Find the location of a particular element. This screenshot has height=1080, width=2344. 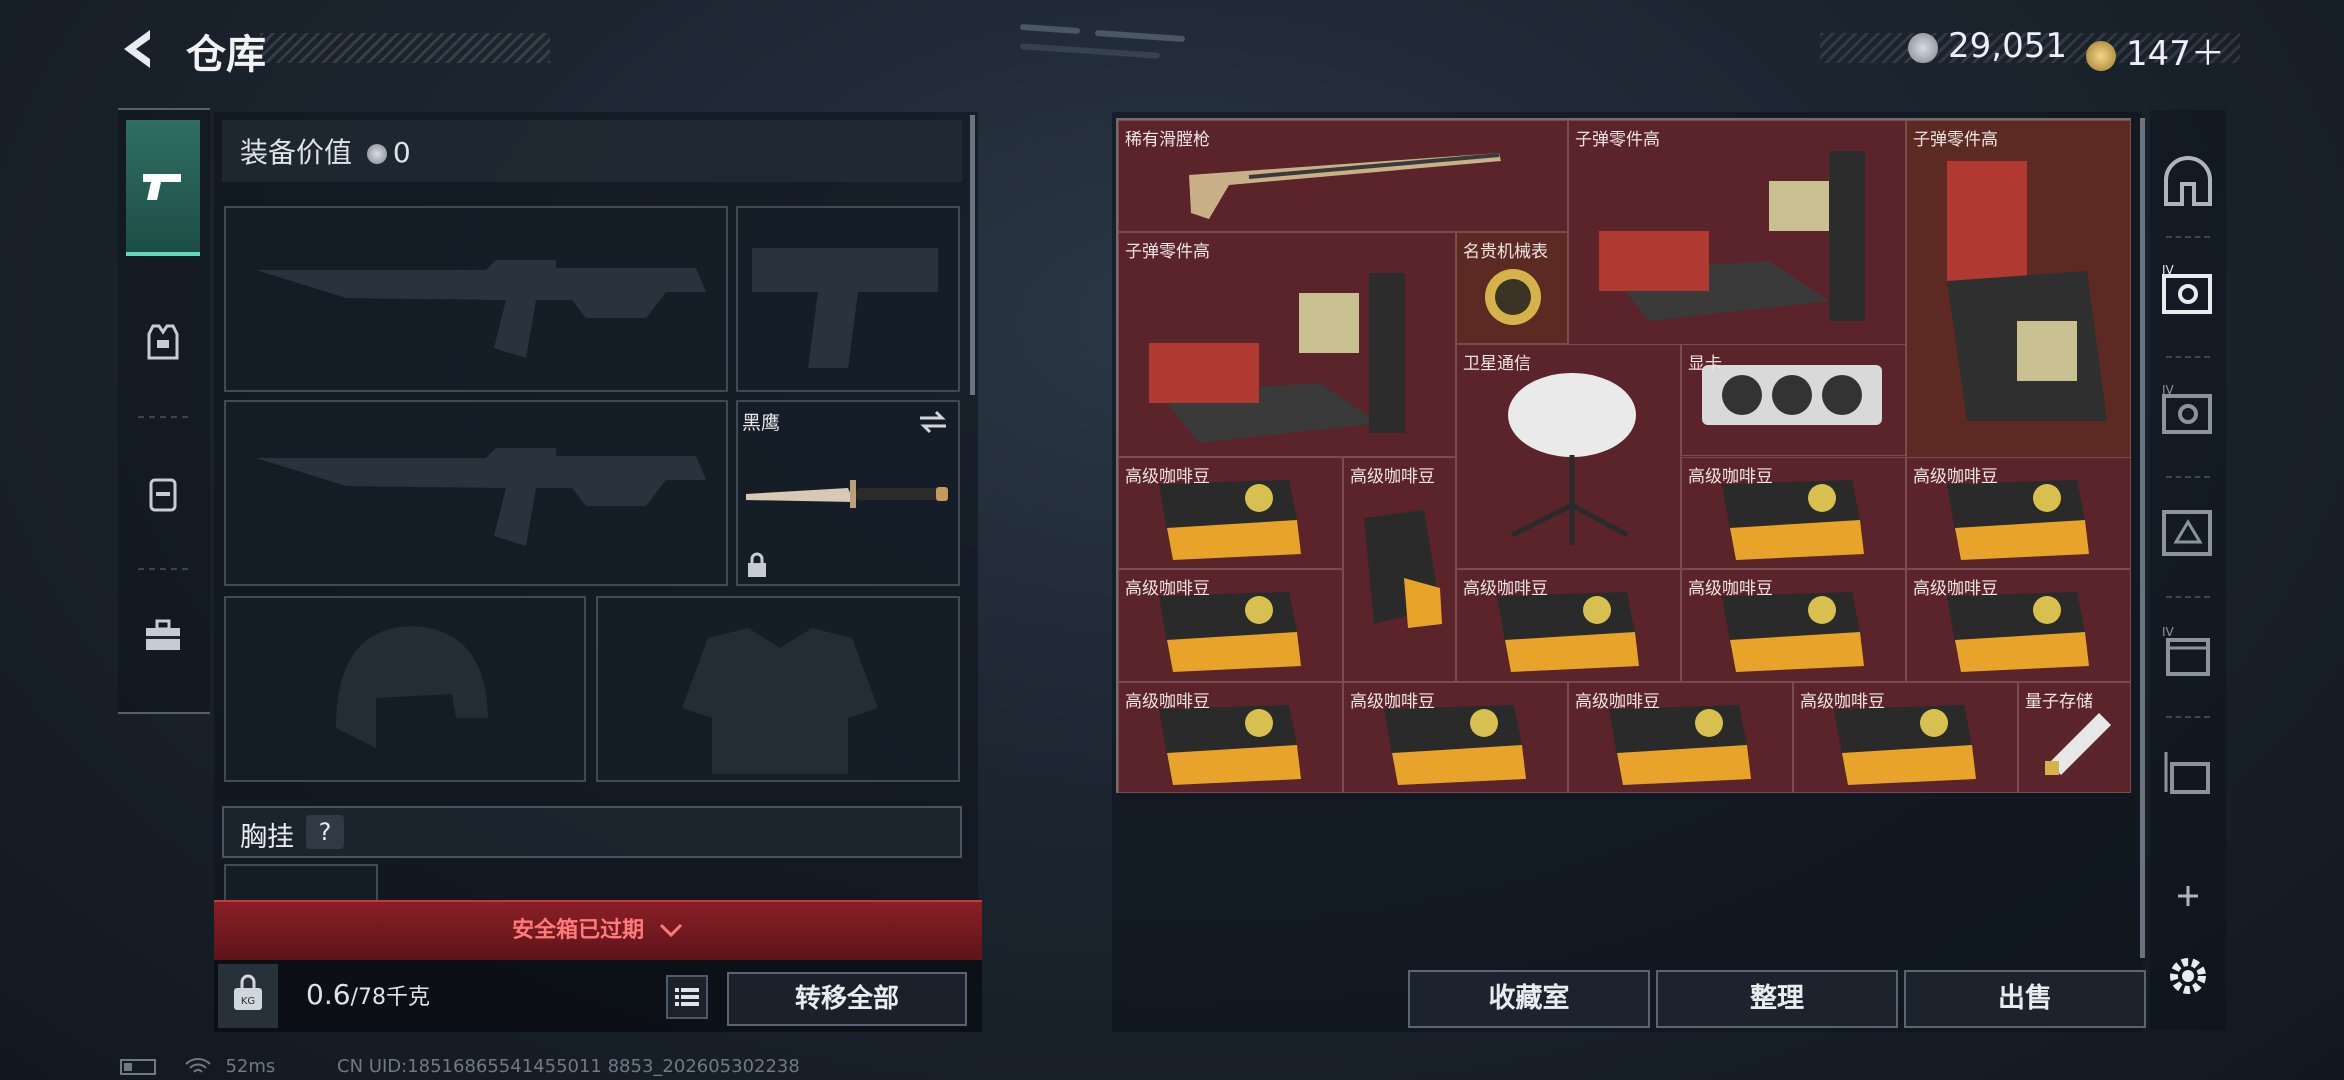

tab-weapons is located at coordinates (163, 188).